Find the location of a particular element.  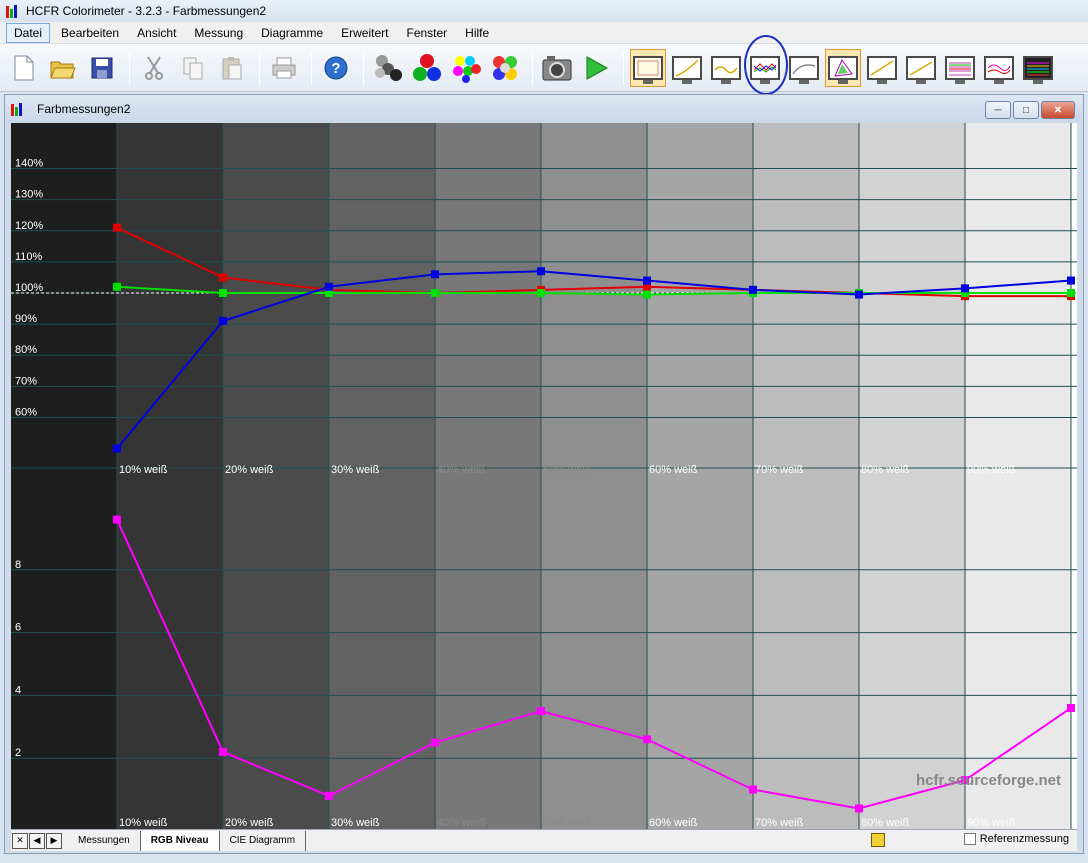

copy-icon is located at coordinates (193, 68).